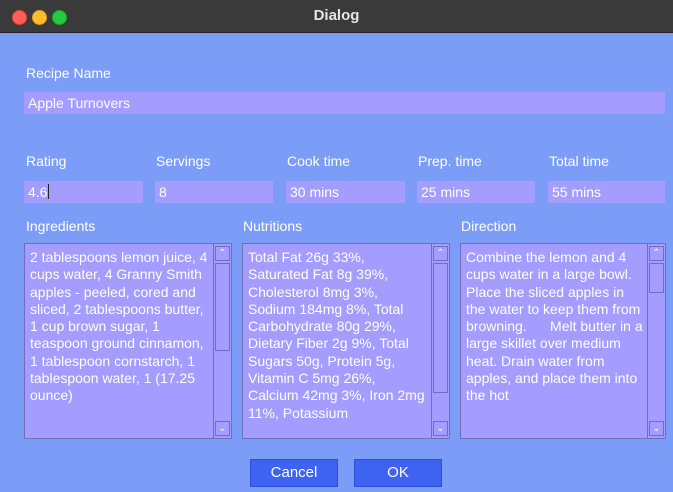  What do you see at coordinates (273, 226) in the screenshot?
I see `nutritions-label: Nutritions` at bounding box center [273, 226].